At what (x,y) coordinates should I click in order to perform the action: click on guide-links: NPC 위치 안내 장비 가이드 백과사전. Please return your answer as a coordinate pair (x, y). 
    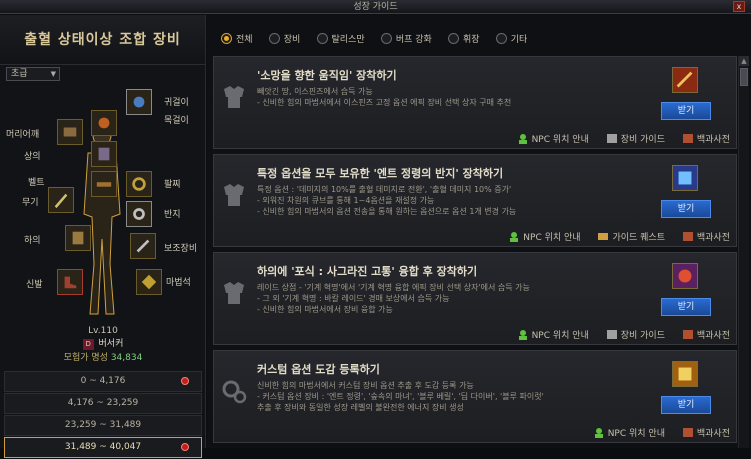
    Looking at the image, I should click on (616, 138).